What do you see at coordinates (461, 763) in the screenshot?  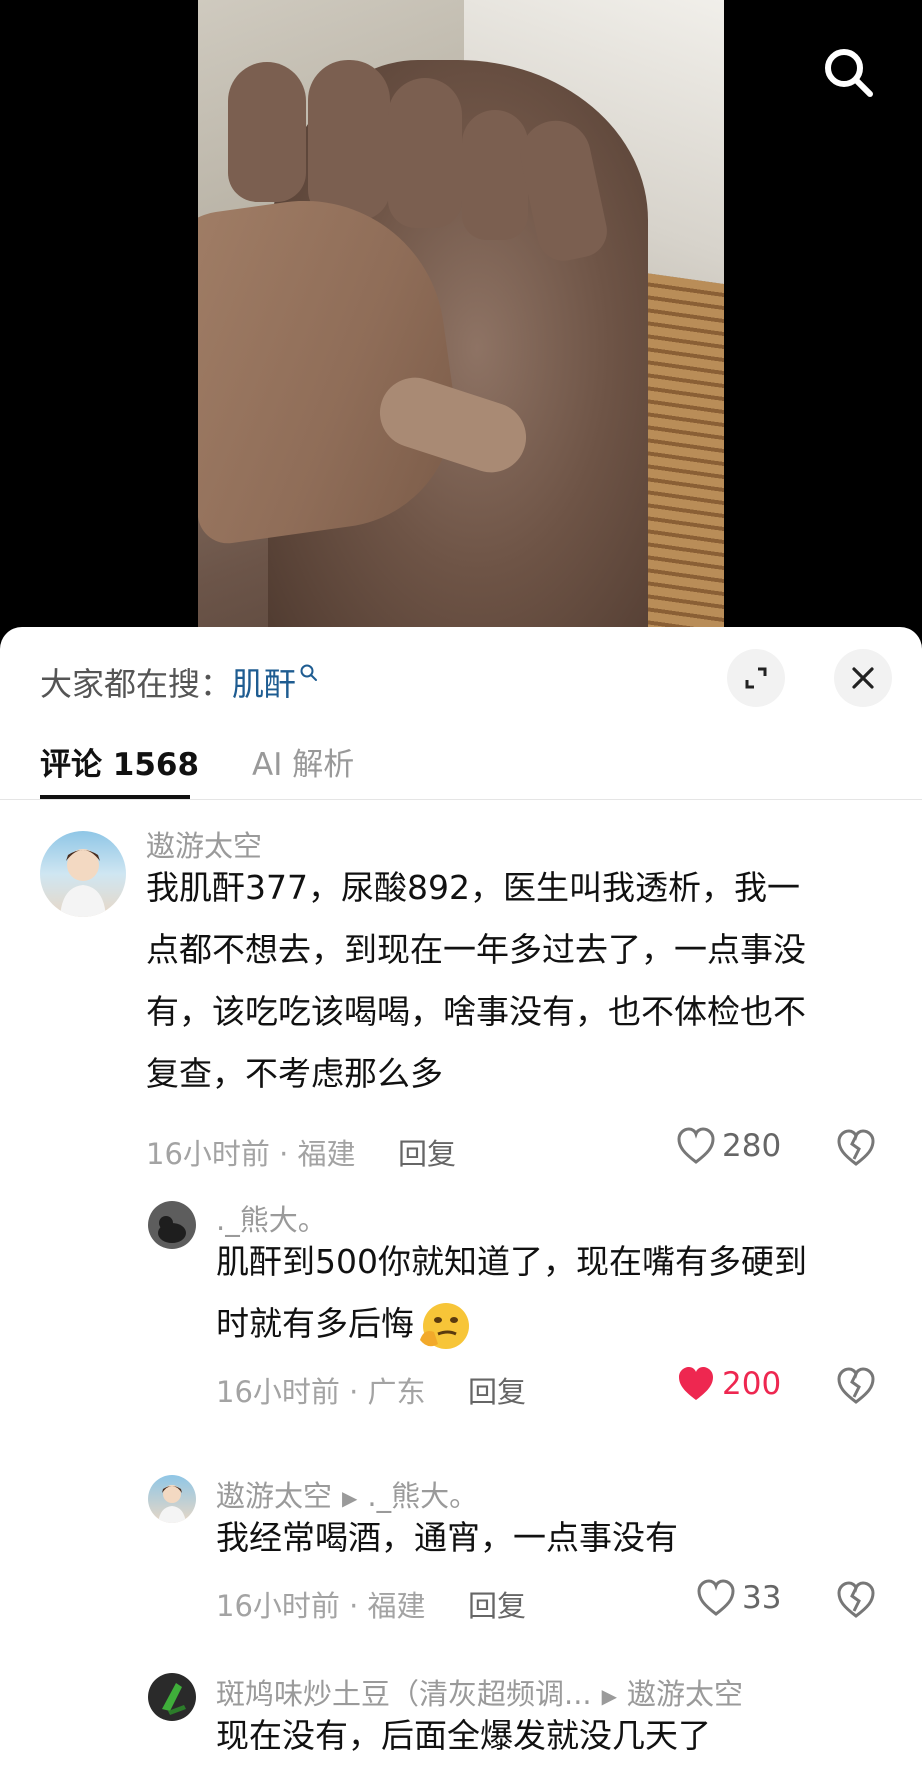 I see `tab-bar: 评论 1568 AI 解析` at bounding box center [461, 763].